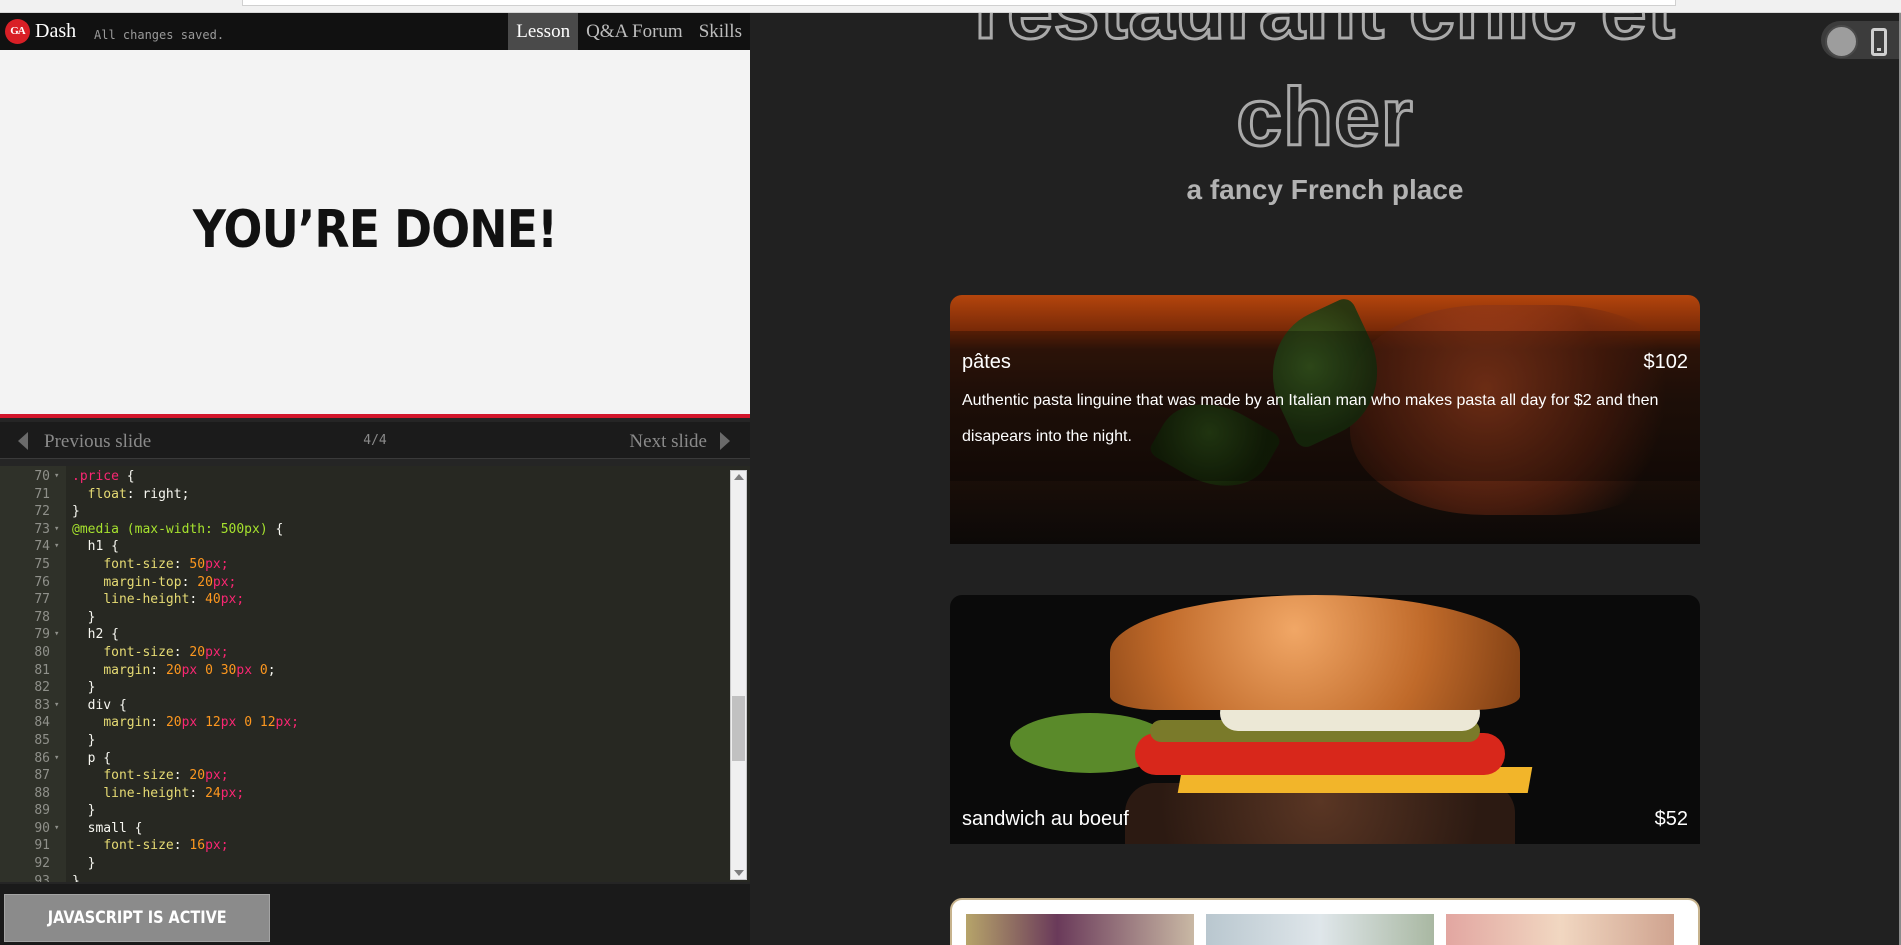 Image resolution: width=1901 pixels, height=945 pixels. What do you see at coordinates (364, 618) in the screenshot?
I see `code-line: 78 }` at bounding box center [364, 618].